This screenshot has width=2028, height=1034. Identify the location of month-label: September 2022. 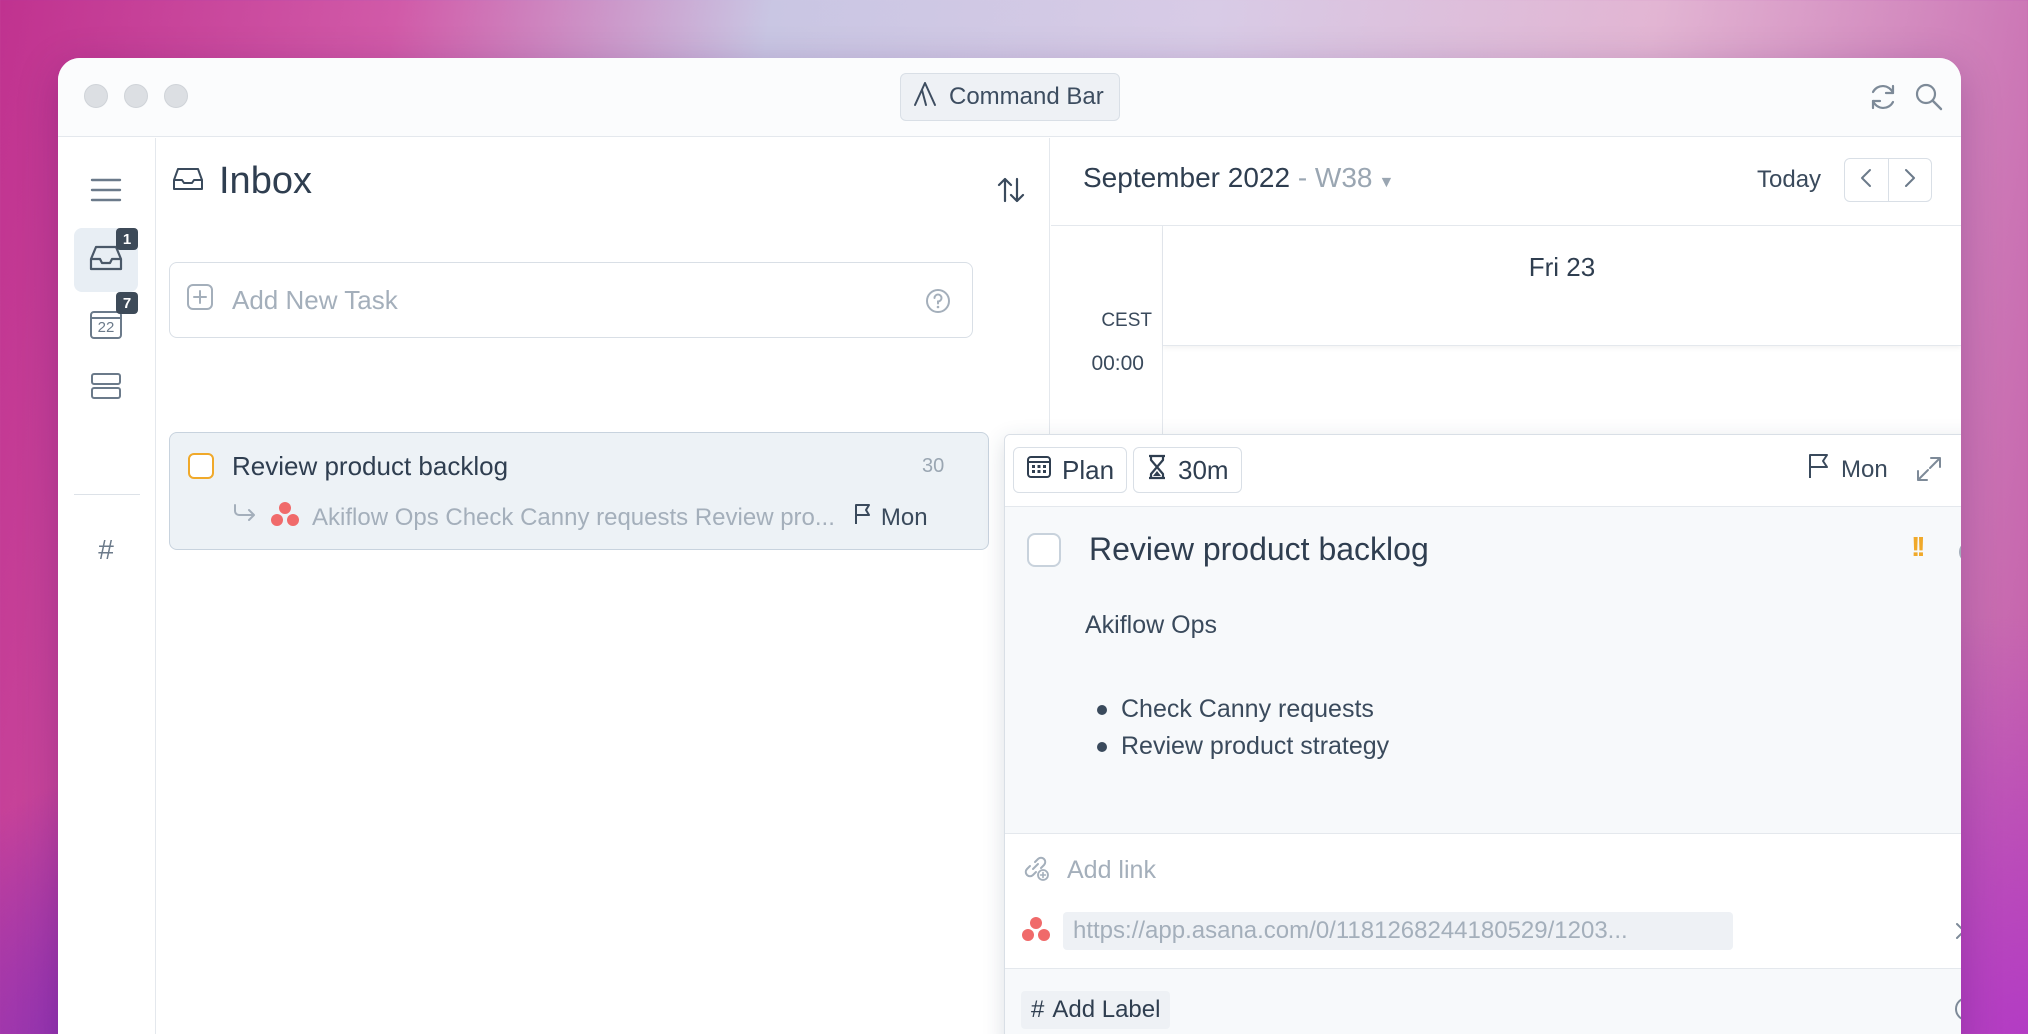
(1187, 177).